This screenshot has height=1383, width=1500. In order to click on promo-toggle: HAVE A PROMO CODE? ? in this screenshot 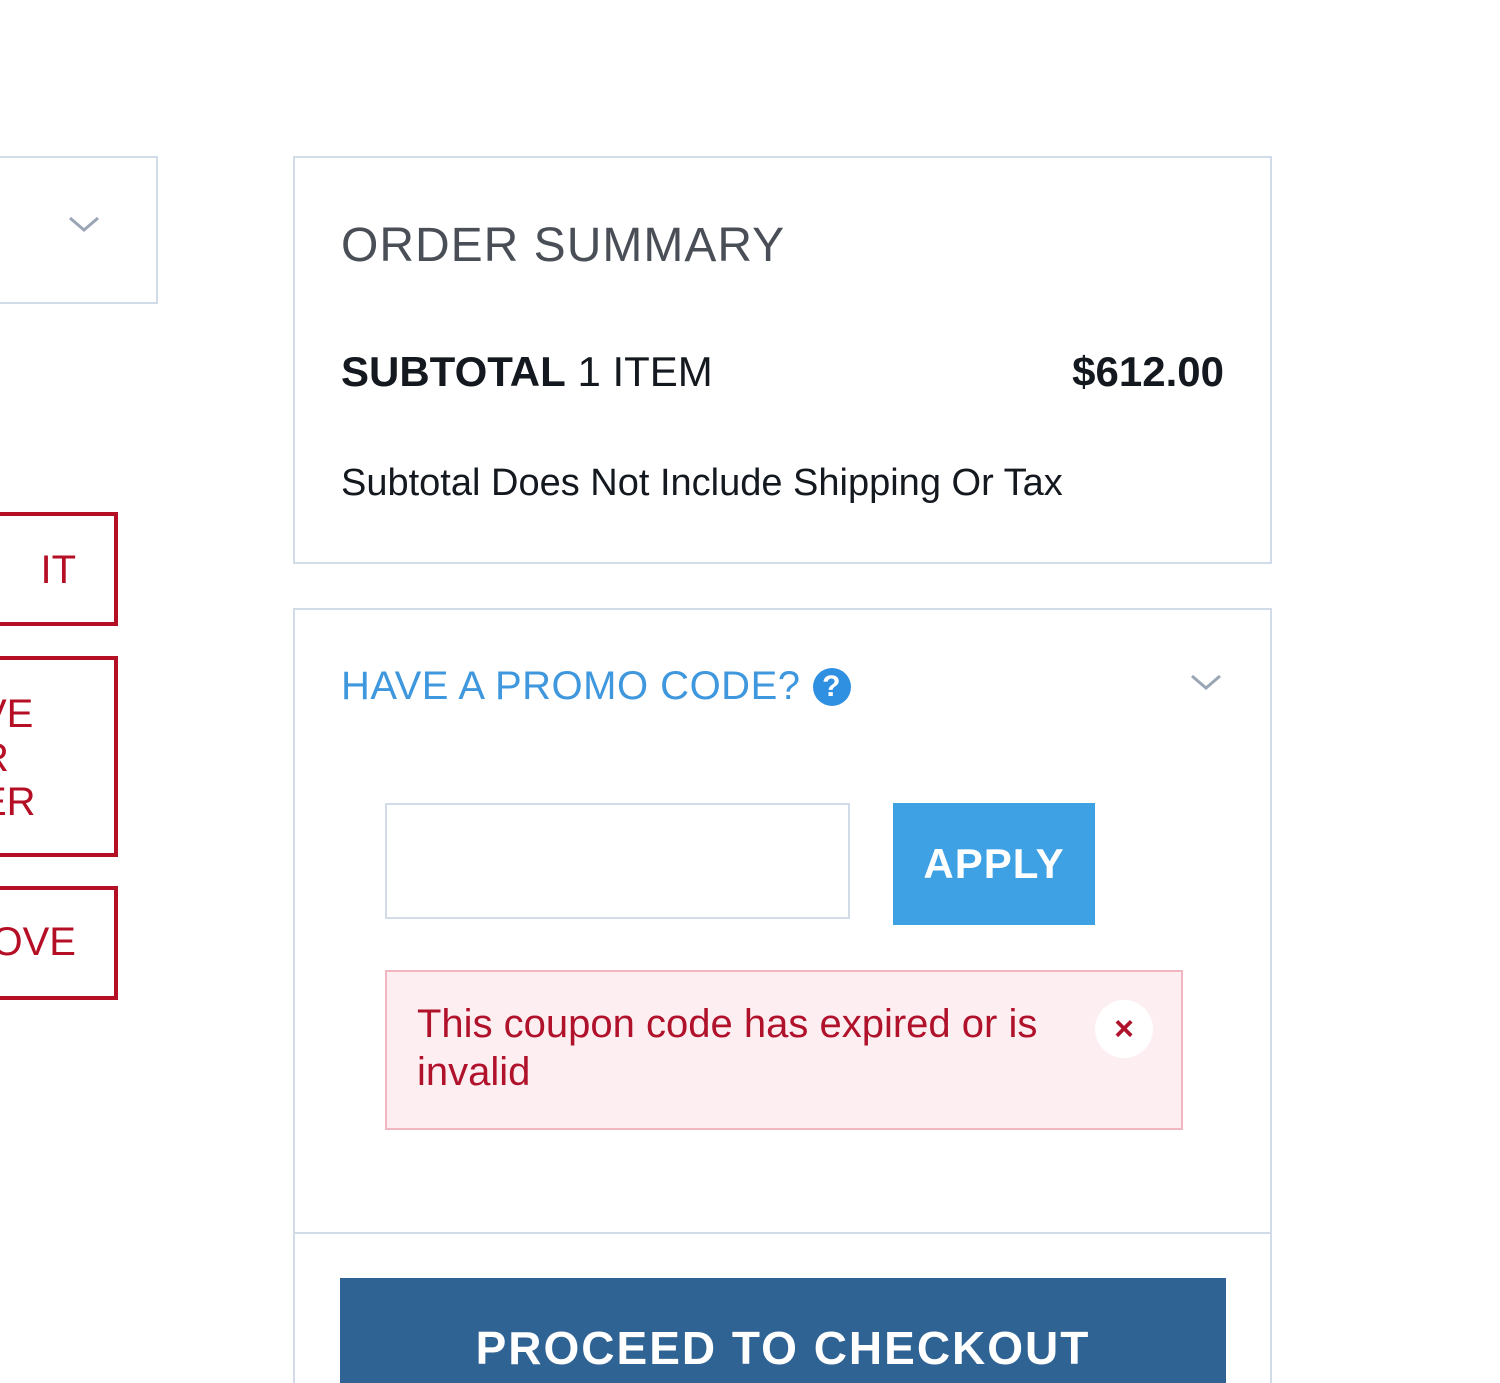, I will do `click(596, 686)`.